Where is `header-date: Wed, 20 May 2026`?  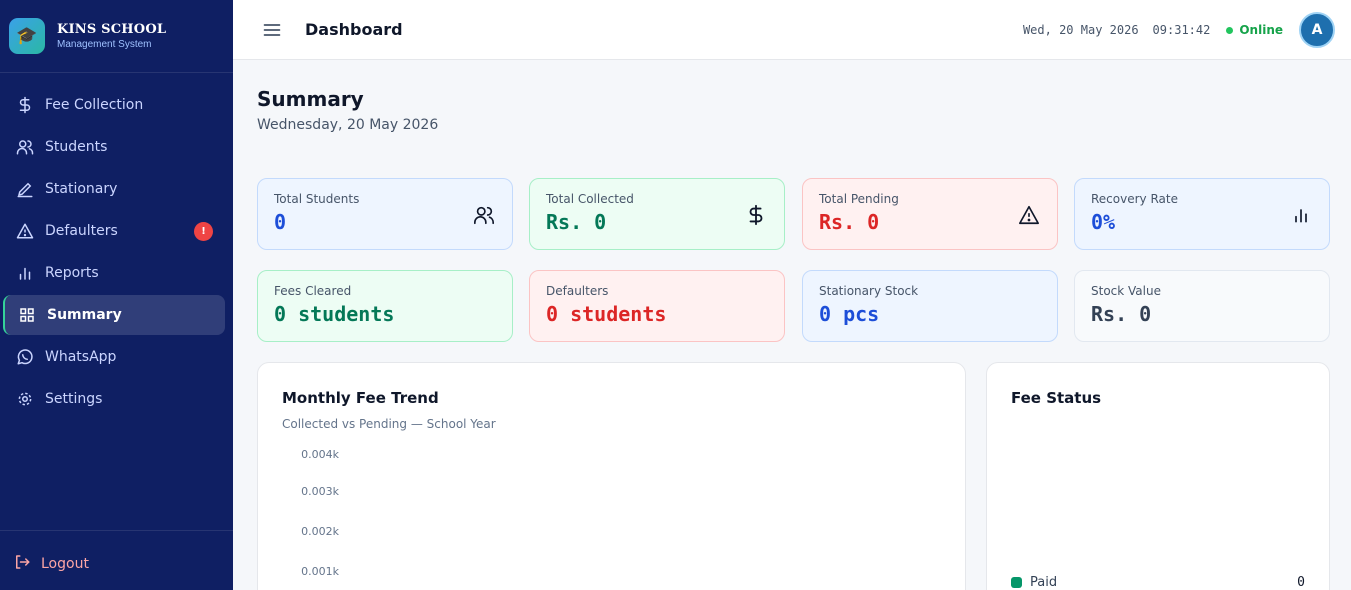 header-date: Wed, 20 May 2026 is located at coordinates (1080, 30).